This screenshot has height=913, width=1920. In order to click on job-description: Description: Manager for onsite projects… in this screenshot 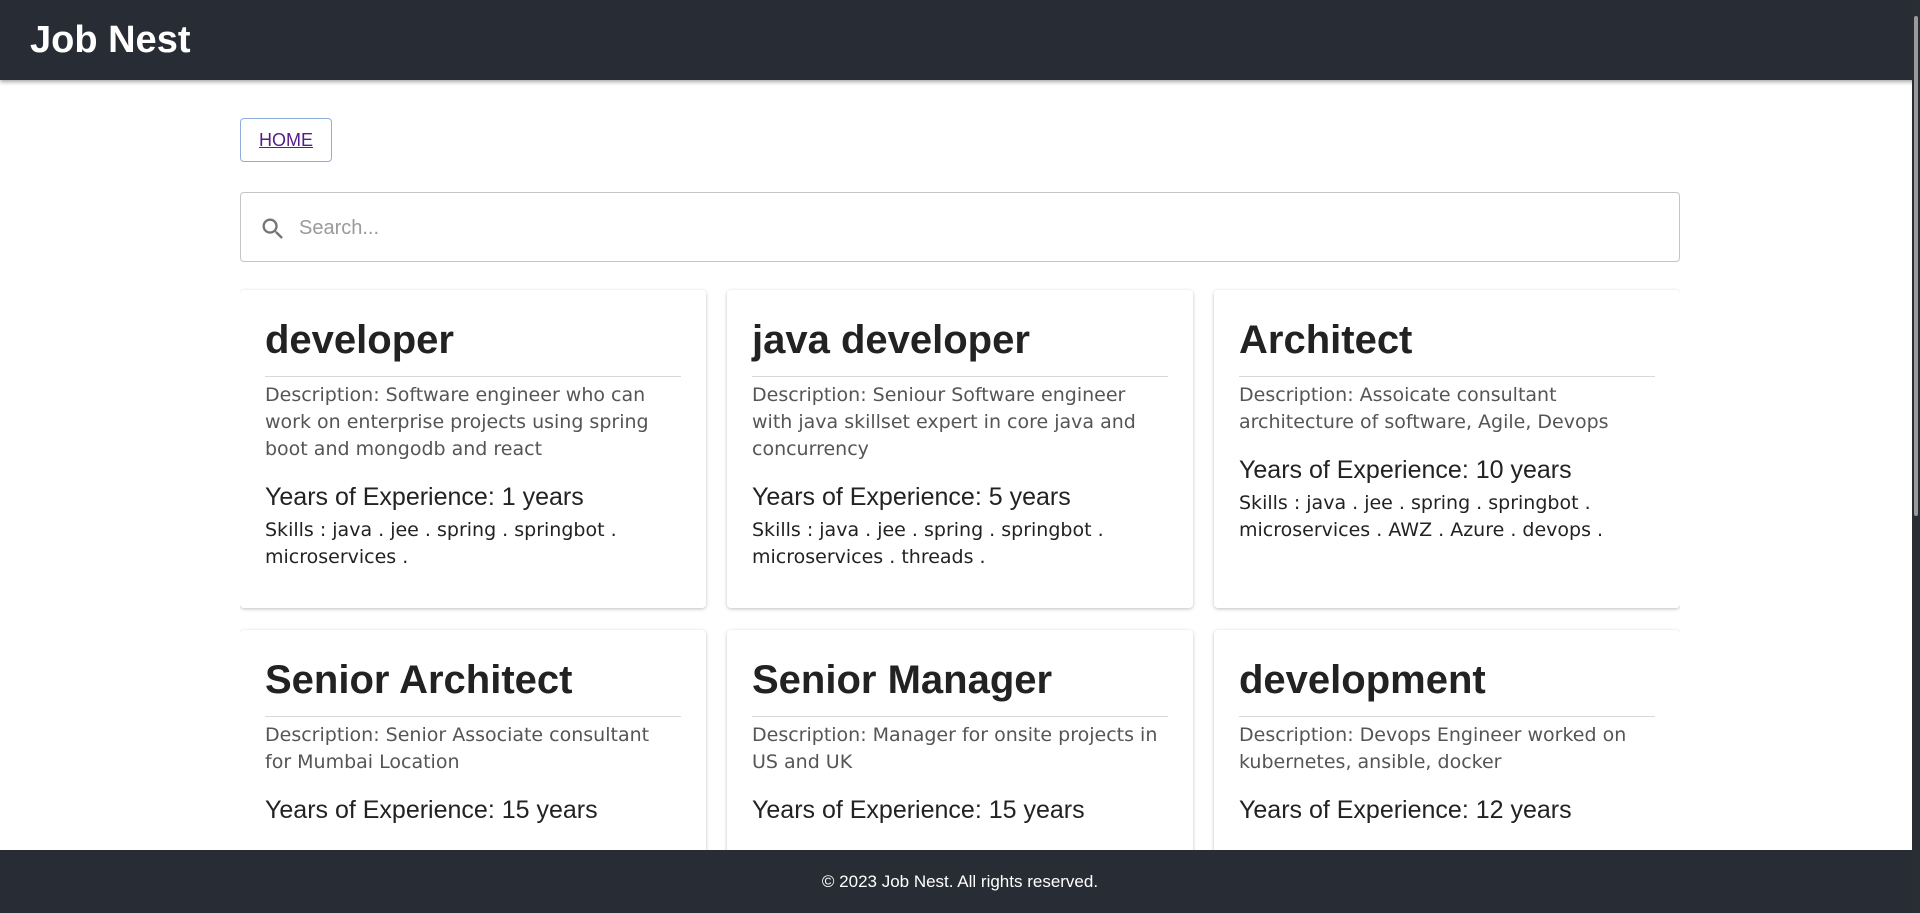, I will do `click(955, 748)`.